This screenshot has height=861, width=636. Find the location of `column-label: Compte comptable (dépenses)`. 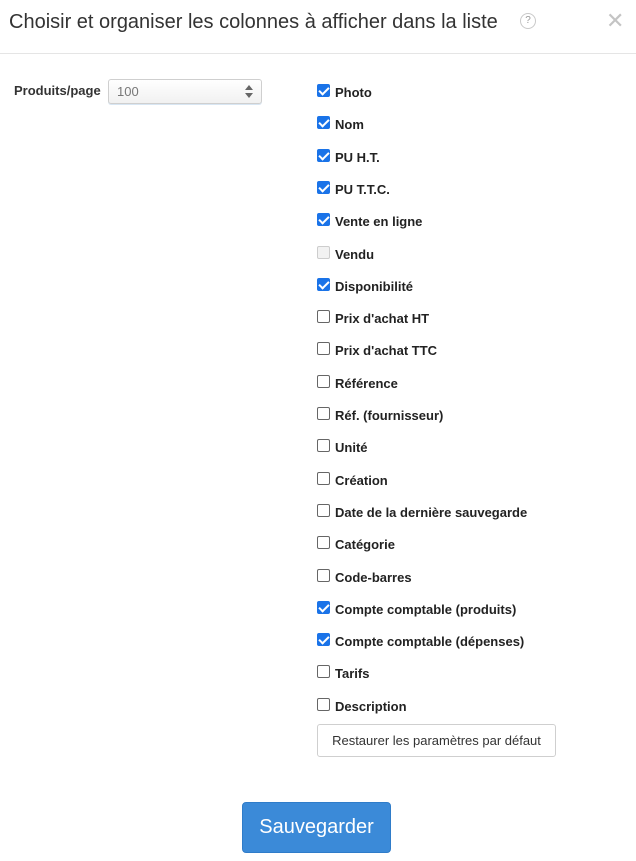

column-label: Compte comptable (dépenses) is located at coordinates (430, 641).